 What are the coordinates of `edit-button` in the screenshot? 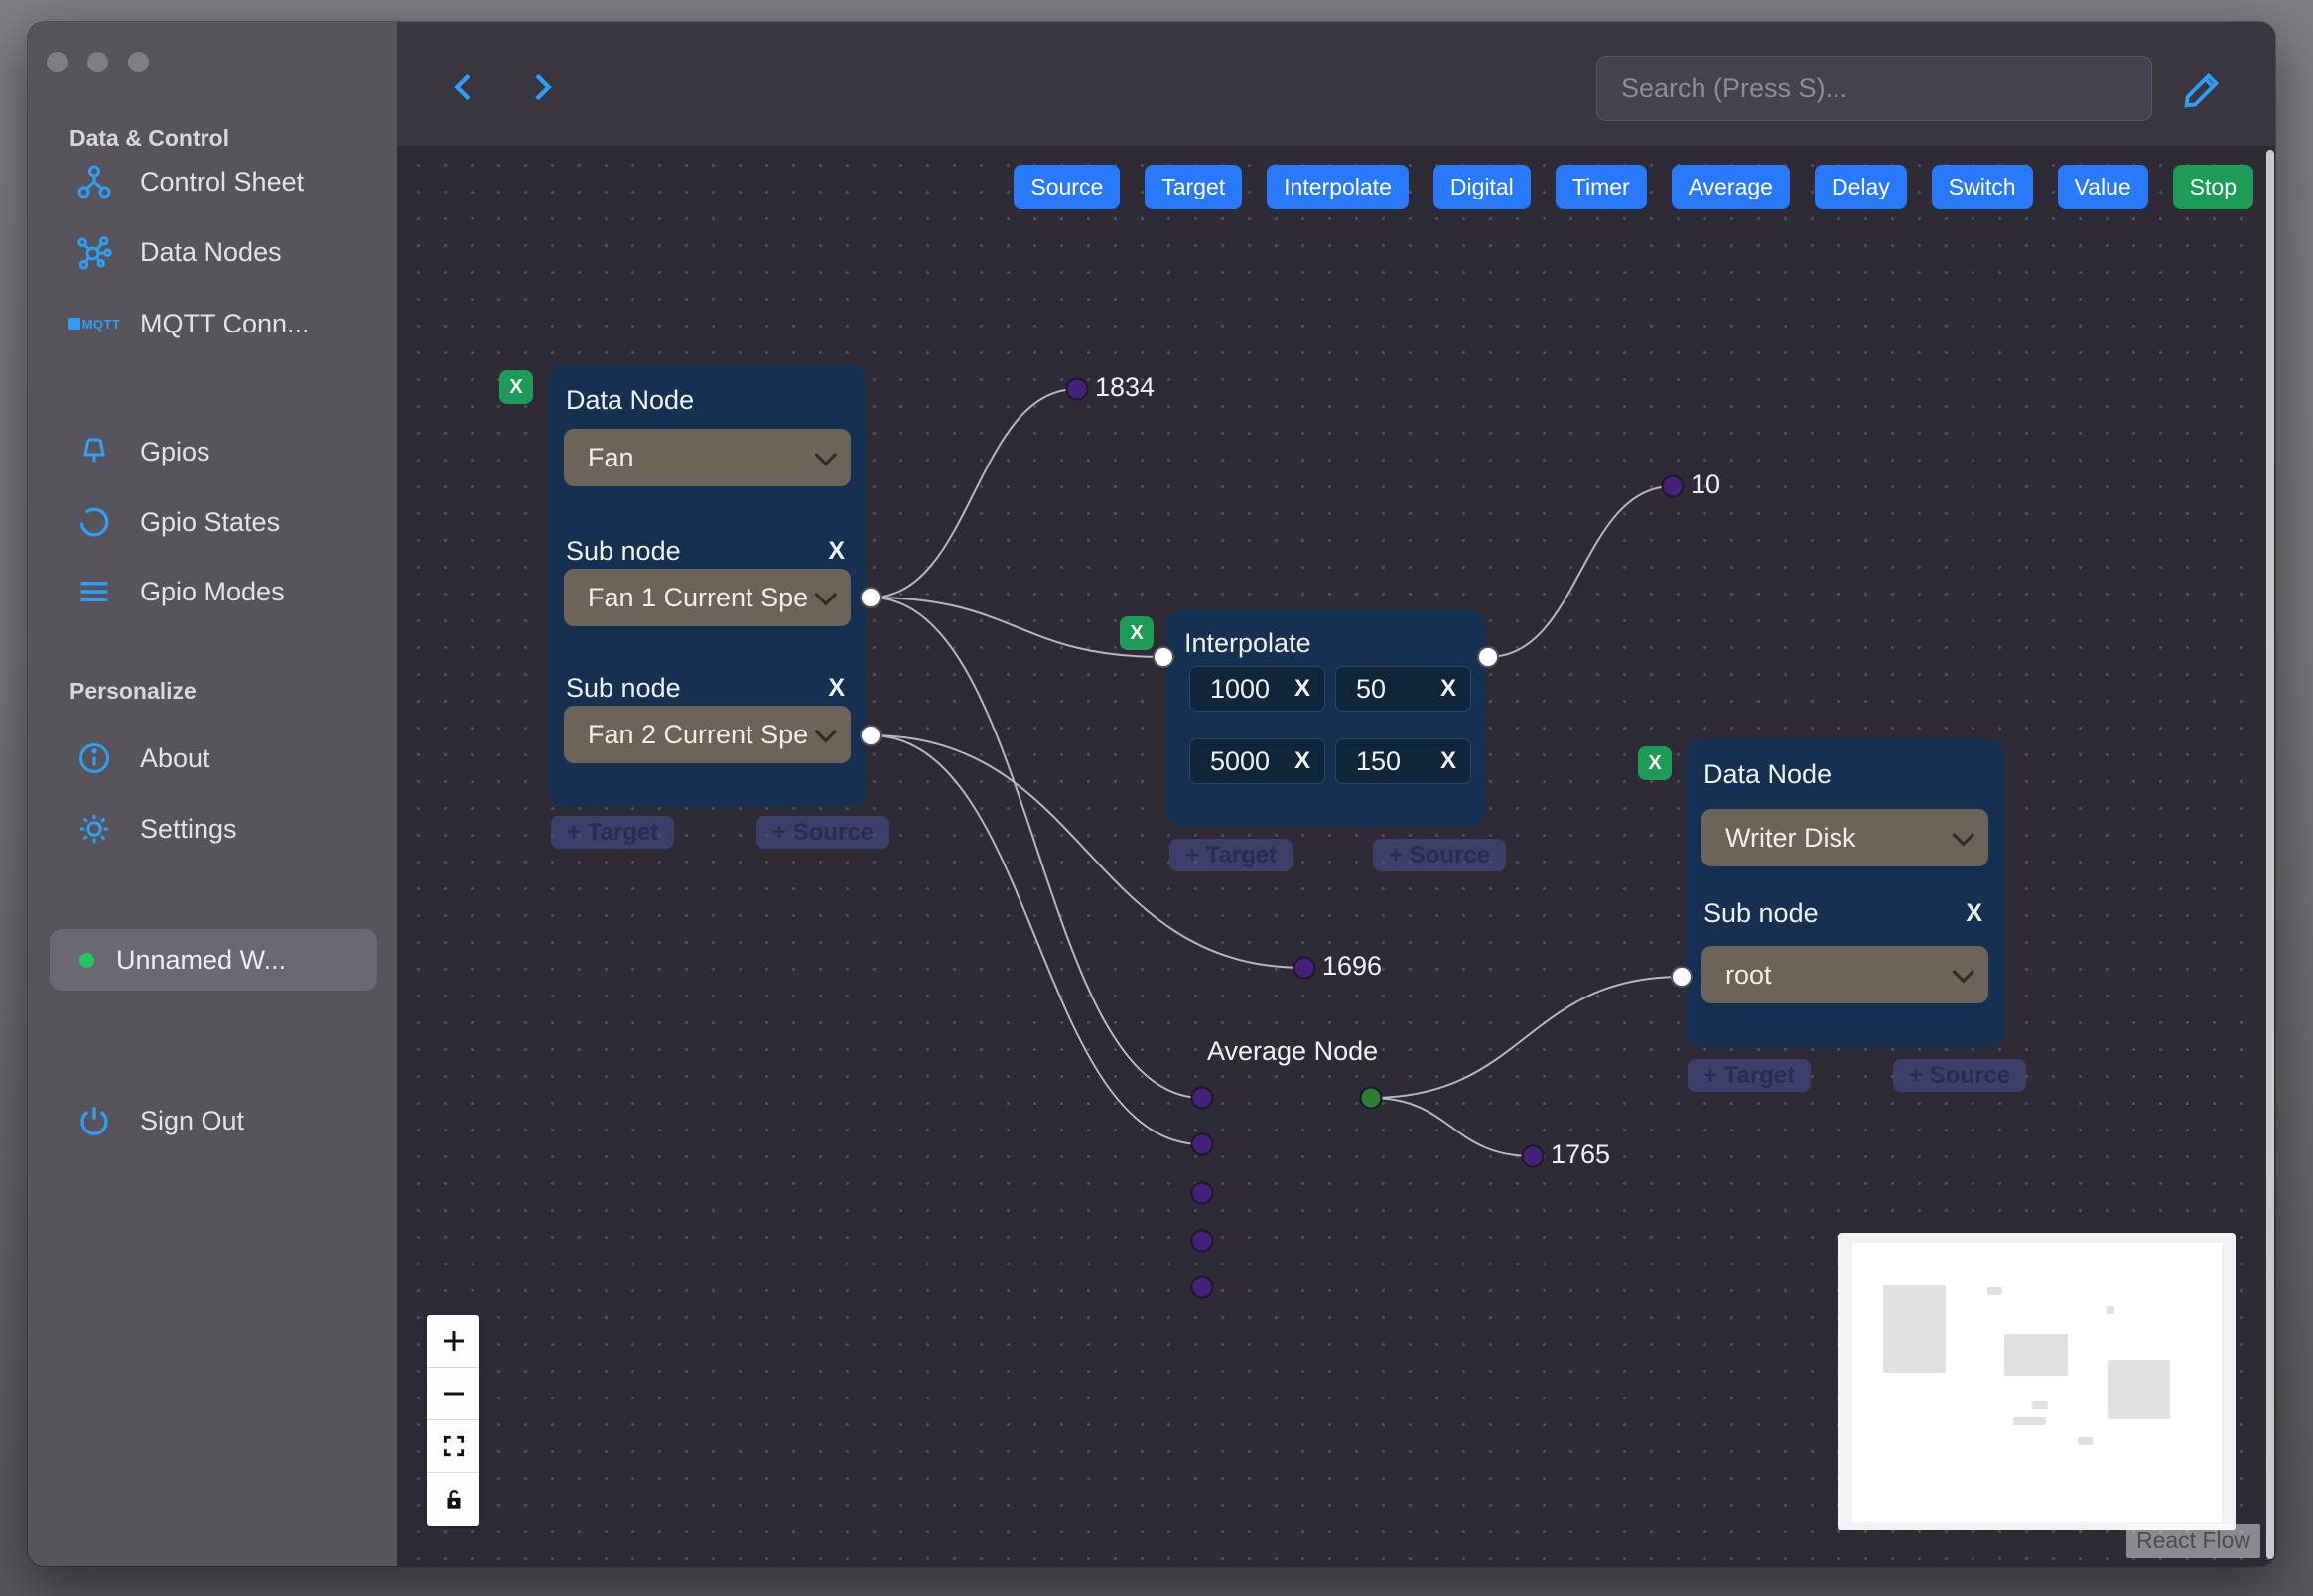 It's located at (2202, 90).